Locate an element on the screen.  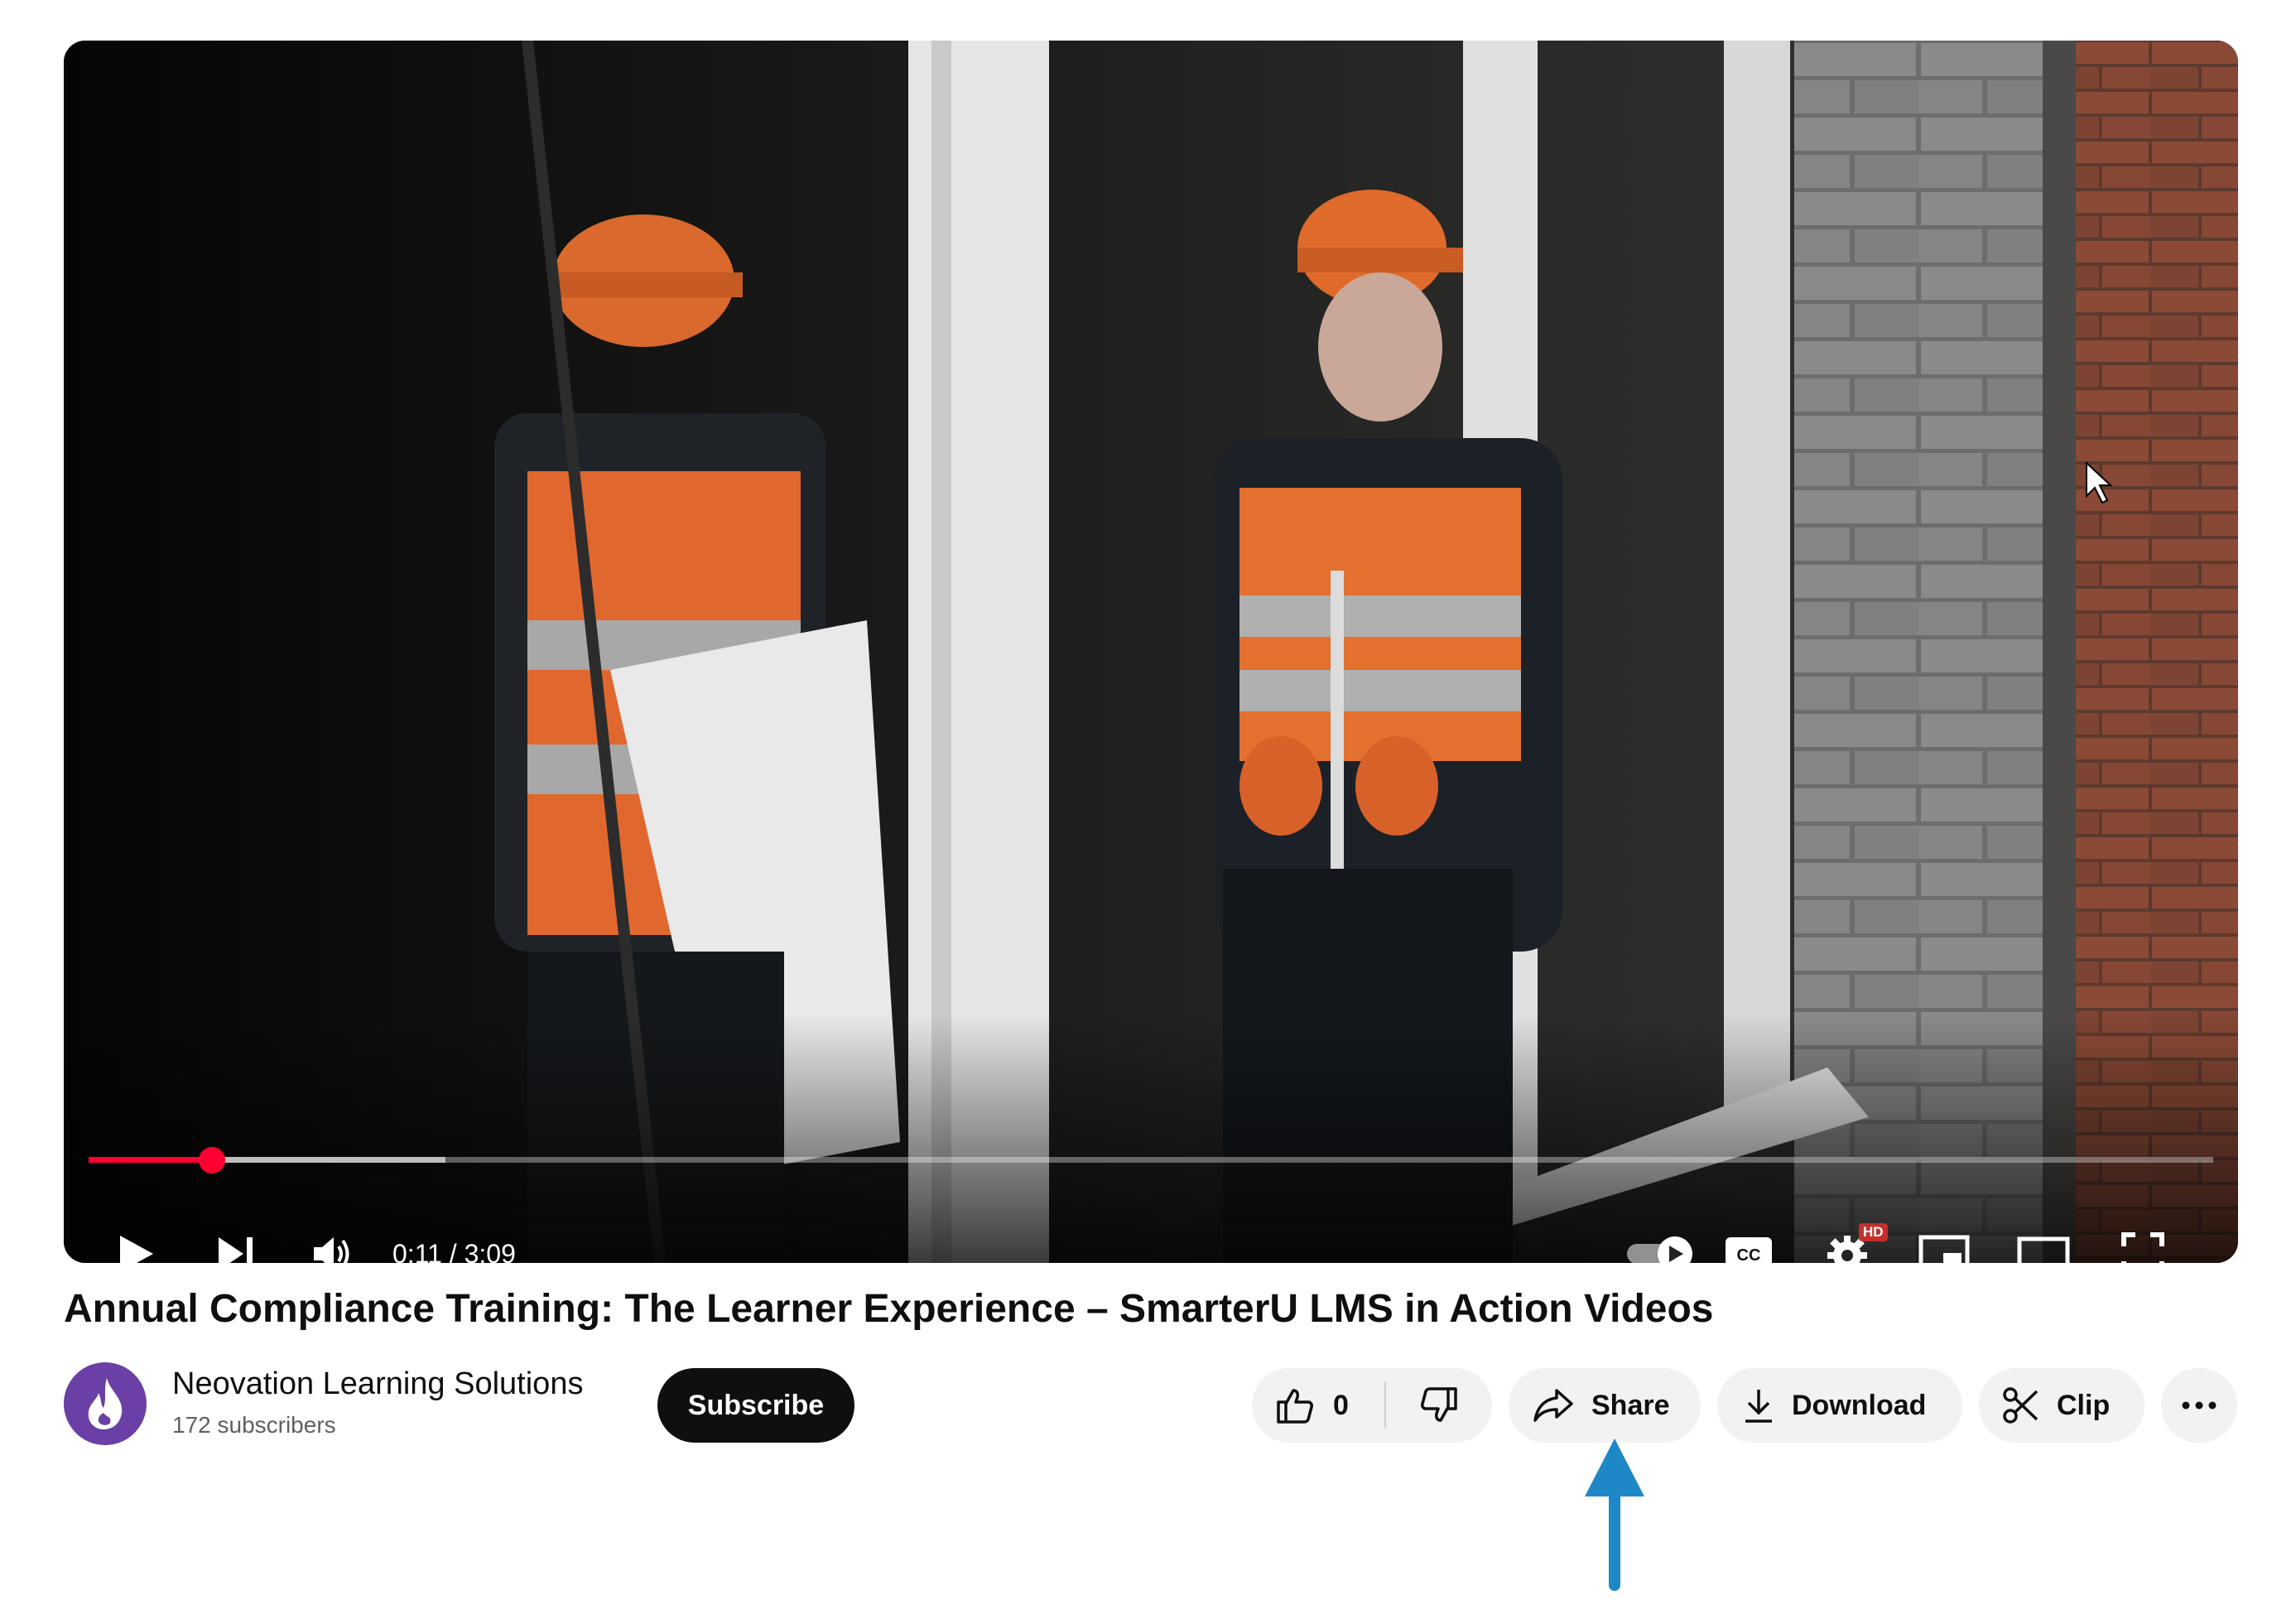
next-button is located at coordinates (236, 1240).